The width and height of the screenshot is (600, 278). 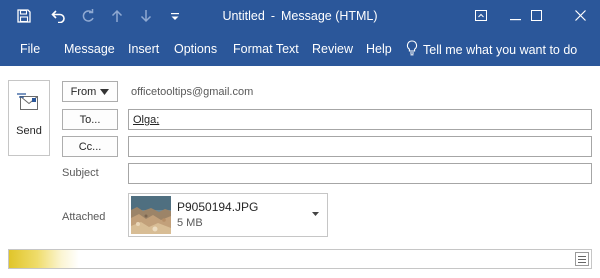 I want to click on ribbon-display-options-icon, so click(x=481, y=16).